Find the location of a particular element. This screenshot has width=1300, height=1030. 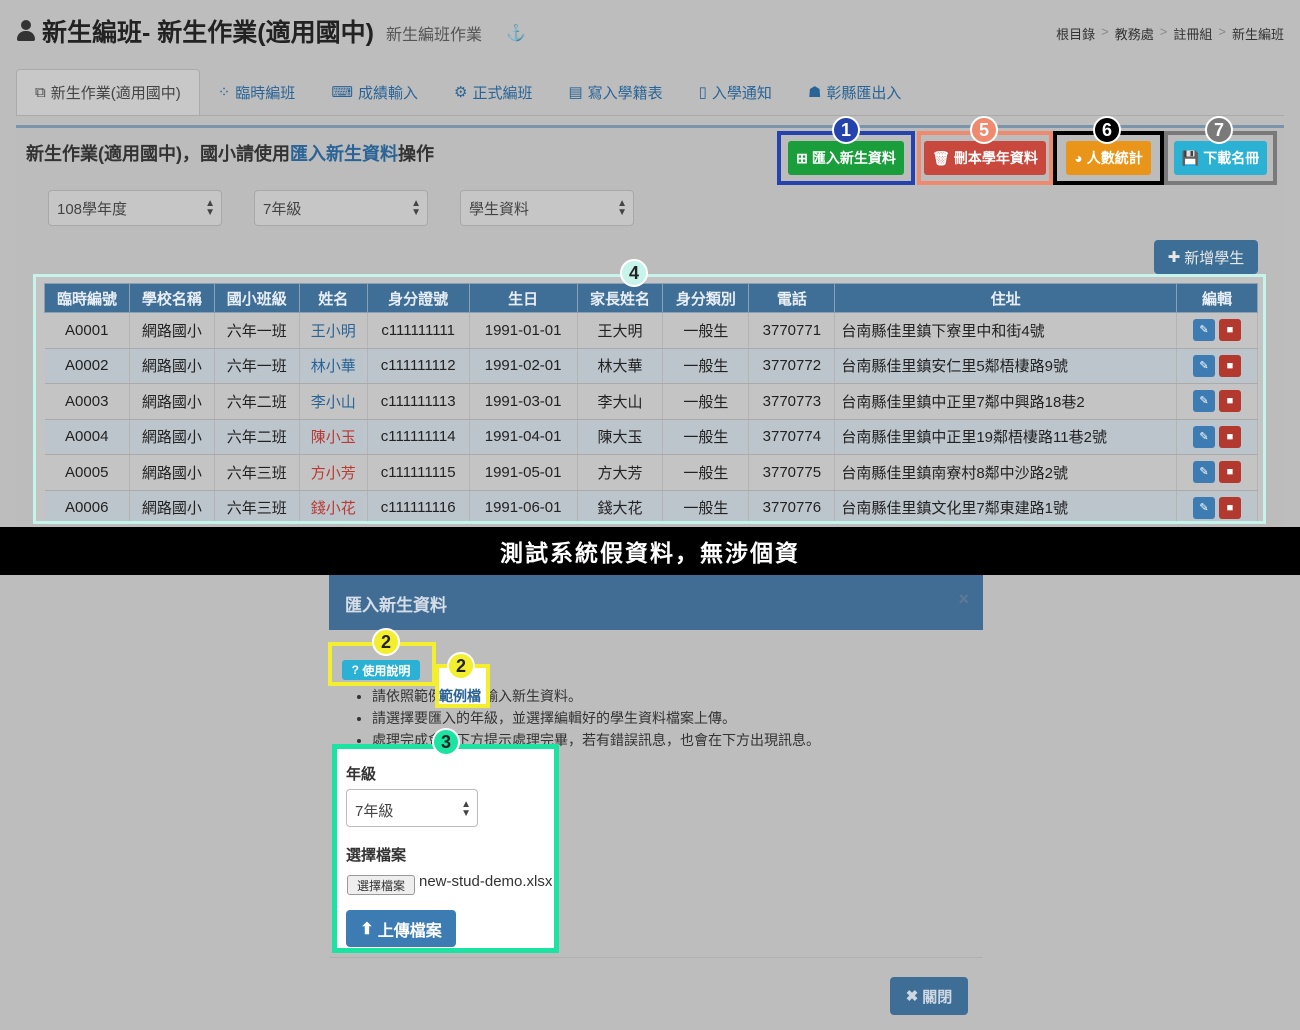

column-header: 住址 is located at coordinates (1005, 298).